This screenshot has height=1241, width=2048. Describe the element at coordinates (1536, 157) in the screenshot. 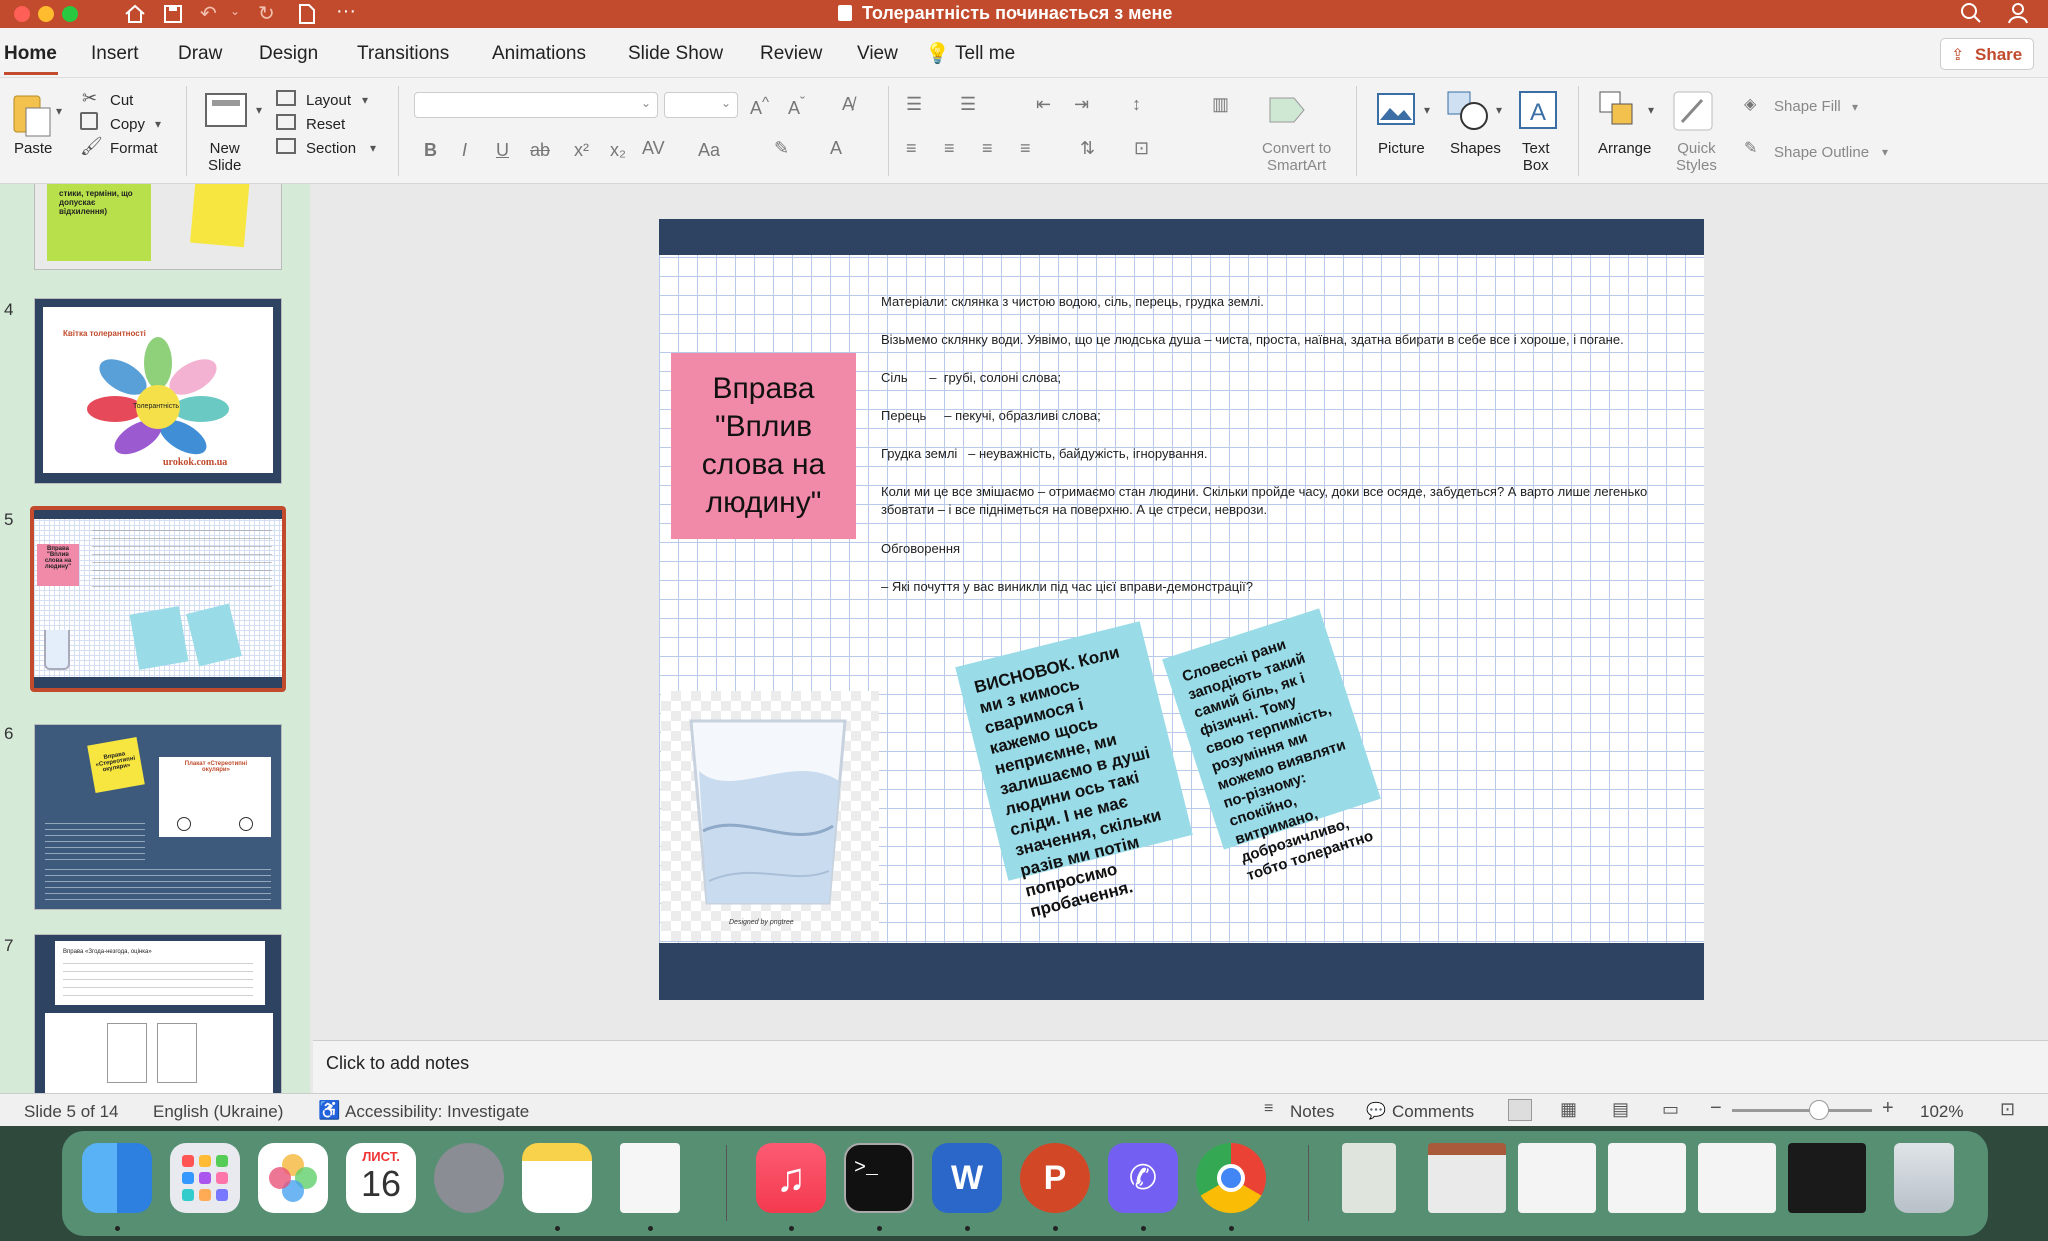

I see `text-box-button: Text Box` at that location.